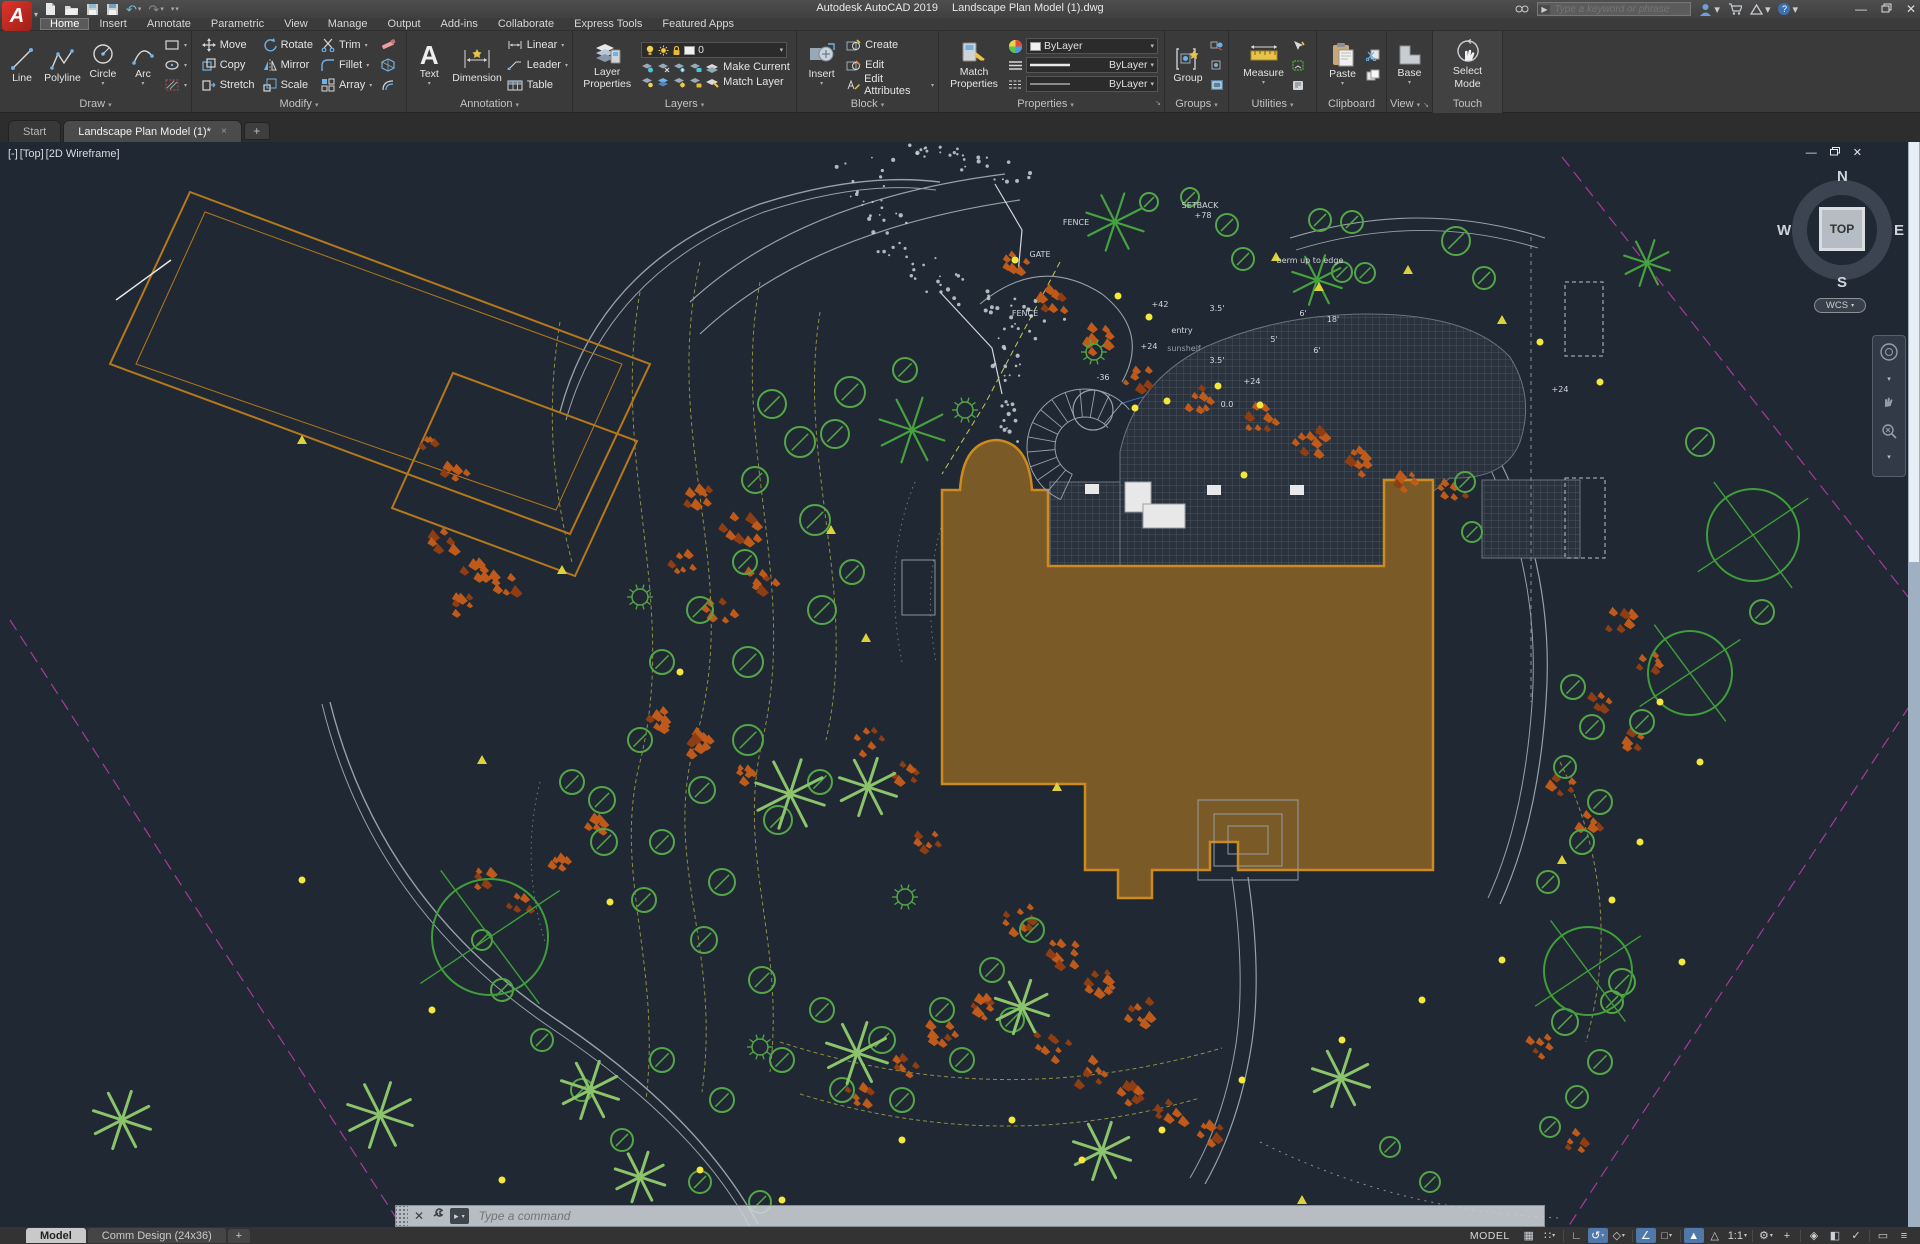  What do you see at coordinates (62, 65) in the screenshot?
I see `polyline-button: Polyline` at bounding box center [62, 65].